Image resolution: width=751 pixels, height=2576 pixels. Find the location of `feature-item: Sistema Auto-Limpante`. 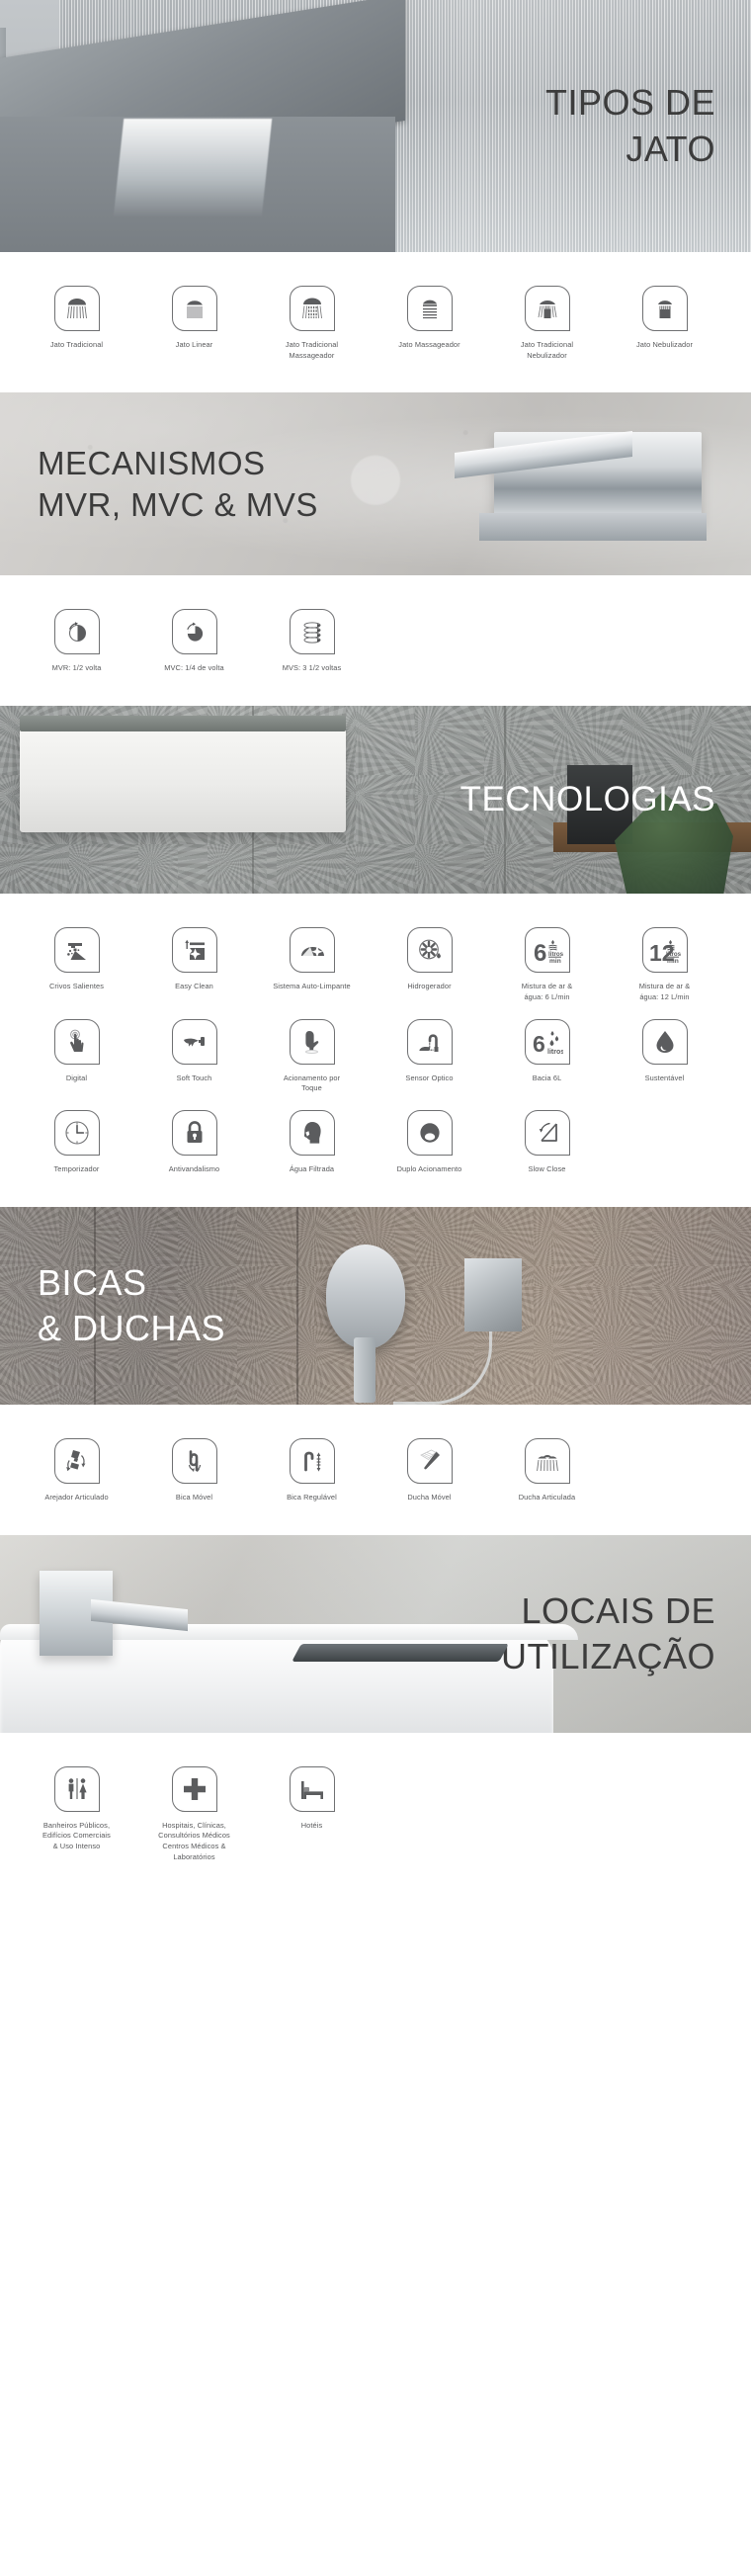

feature-item: Sistema Auto-Limpante is located at coordinates (312, 962).